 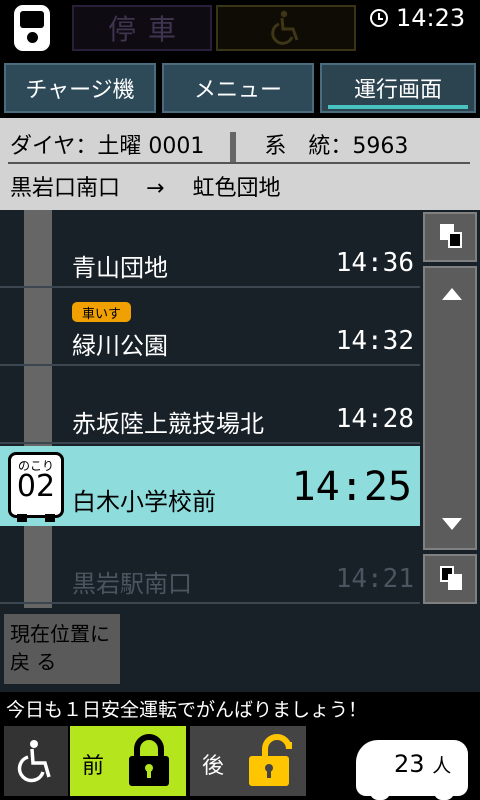 What do you see at coordinates (423, 764) in the screenshot?
I see `passenger-number: 23 人` at bounding box center [423, 764].